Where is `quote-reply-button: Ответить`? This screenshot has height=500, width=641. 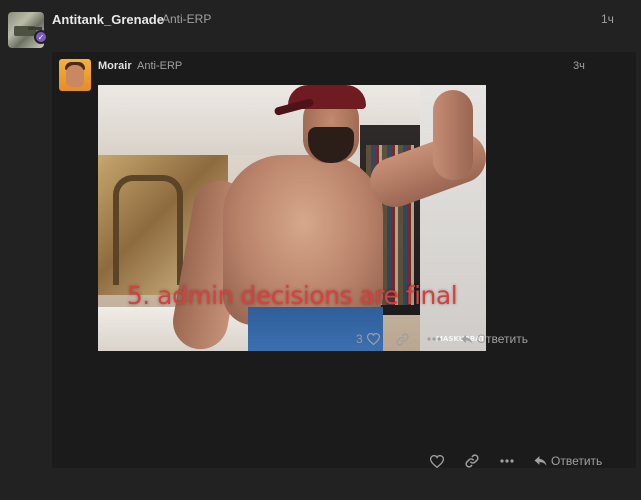
quote-reply-button: Ответить is located at coordinates (494, 339).